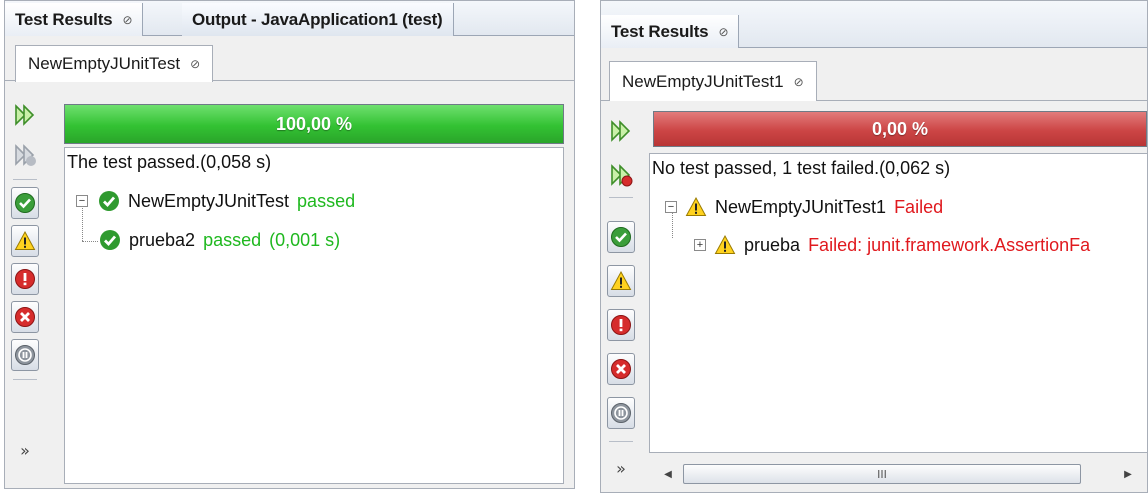  I want to click on test-name: prueba2, so click(162, 239).